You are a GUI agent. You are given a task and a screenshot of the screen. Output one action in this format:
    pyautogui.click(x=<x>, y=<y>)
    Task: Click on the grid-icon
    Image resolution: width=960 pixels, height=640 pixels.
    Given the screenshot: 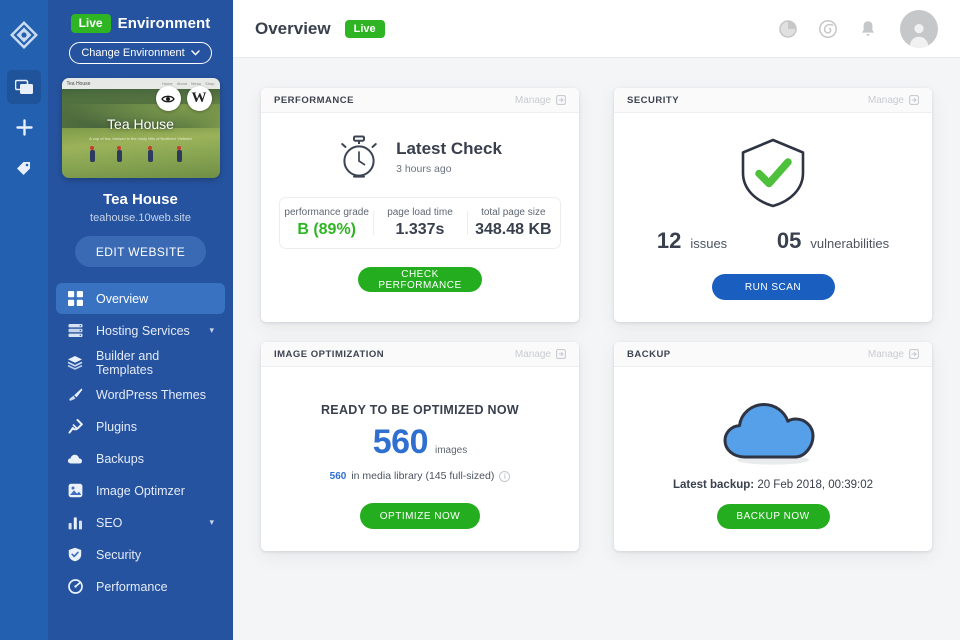 What is the action you would take?
    pyautogui.click(x=75, y=299)
    